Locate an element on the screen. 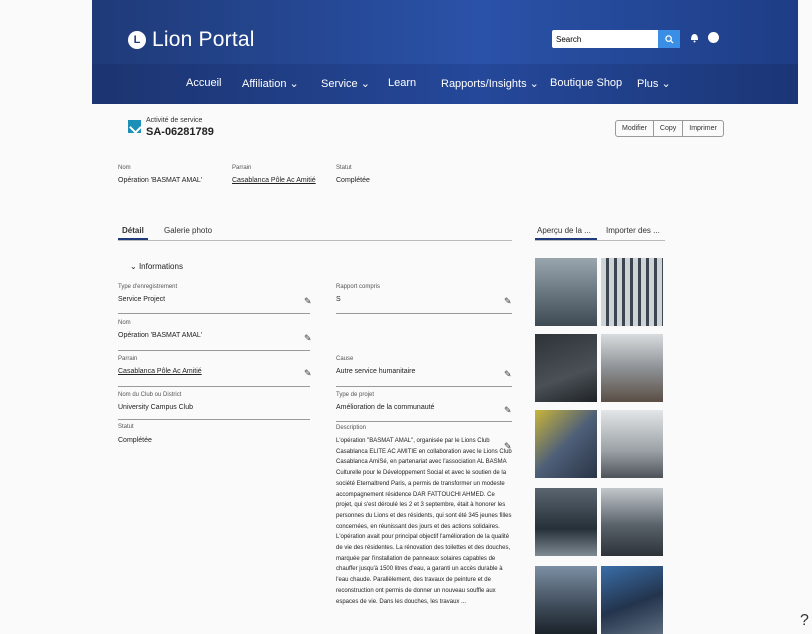  section-header-informations: ⌄ Informations is located at coordinates (156, 266).